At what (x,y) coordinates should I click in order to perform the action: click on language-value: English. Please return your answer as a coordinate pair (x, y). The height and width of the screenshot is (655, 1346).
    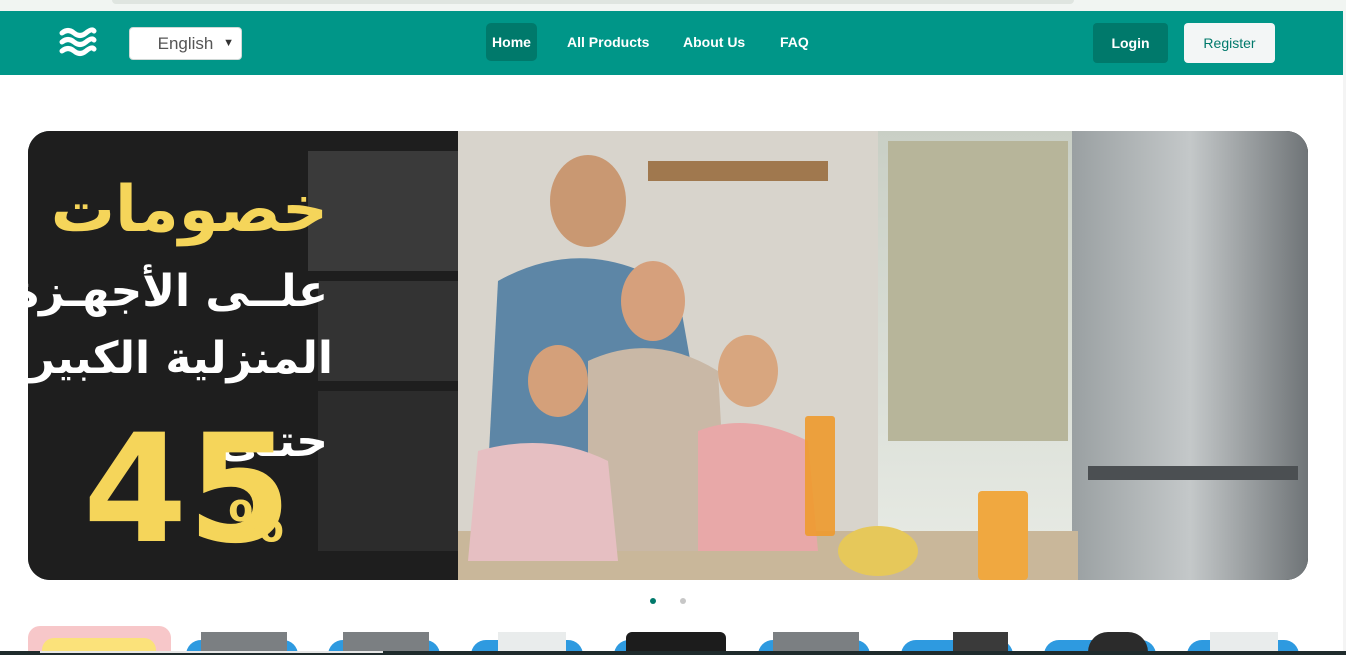
    Looking at the image, I should click on (185, 43).